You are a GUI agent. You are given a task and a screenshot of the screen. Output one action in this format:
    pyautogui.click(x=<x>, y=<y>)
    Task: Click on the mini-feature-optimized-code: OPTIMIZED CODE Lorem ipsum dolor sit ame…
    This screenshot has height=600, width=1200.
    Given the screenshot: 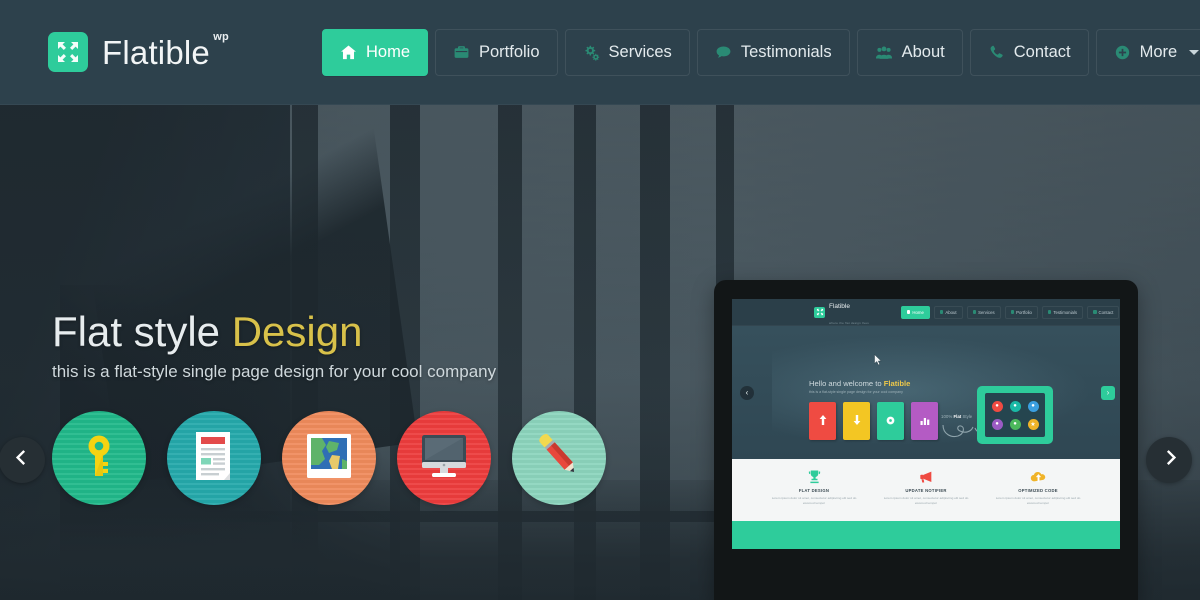 What is the action you would take?
    pyautogui.click(x=1038, y=487)
    